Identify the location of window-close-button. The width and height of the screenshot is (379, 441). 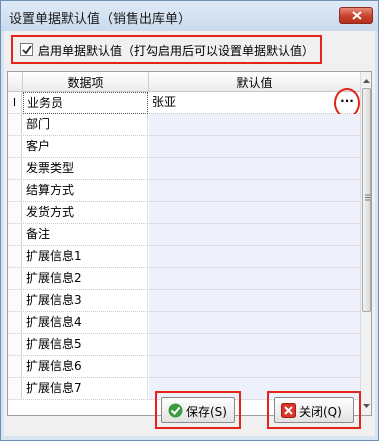
(356, 15).